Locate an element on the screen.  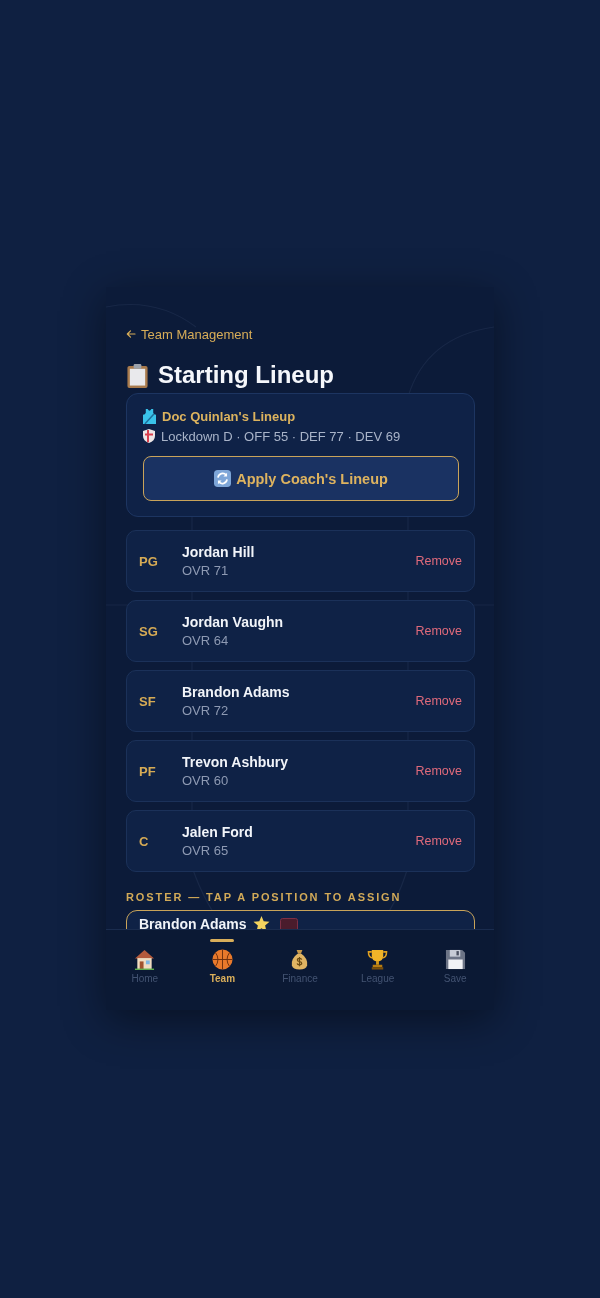
player-rating: OVR 72 is located at coordinates (206, 710).